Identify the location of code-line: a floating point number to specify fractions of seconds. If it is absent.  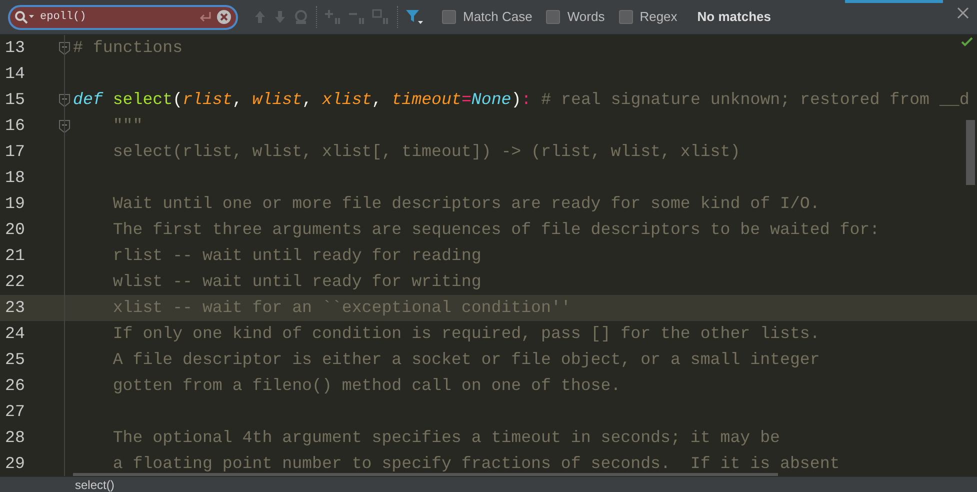
(476, 464).